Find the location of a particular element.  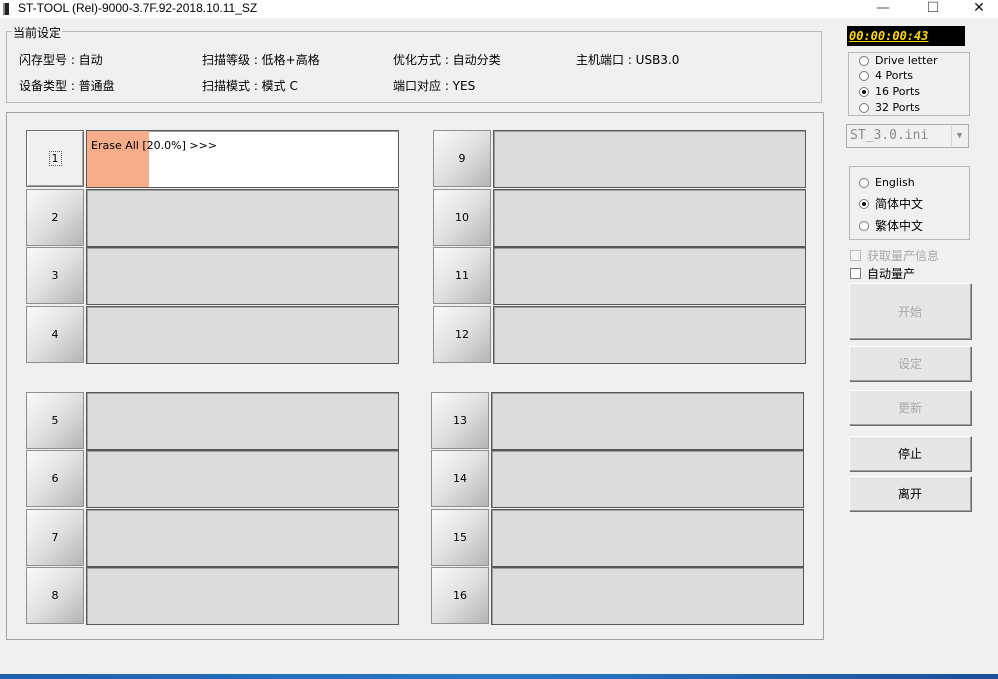

minimize-icon: — is located at coordinates (883, 9).